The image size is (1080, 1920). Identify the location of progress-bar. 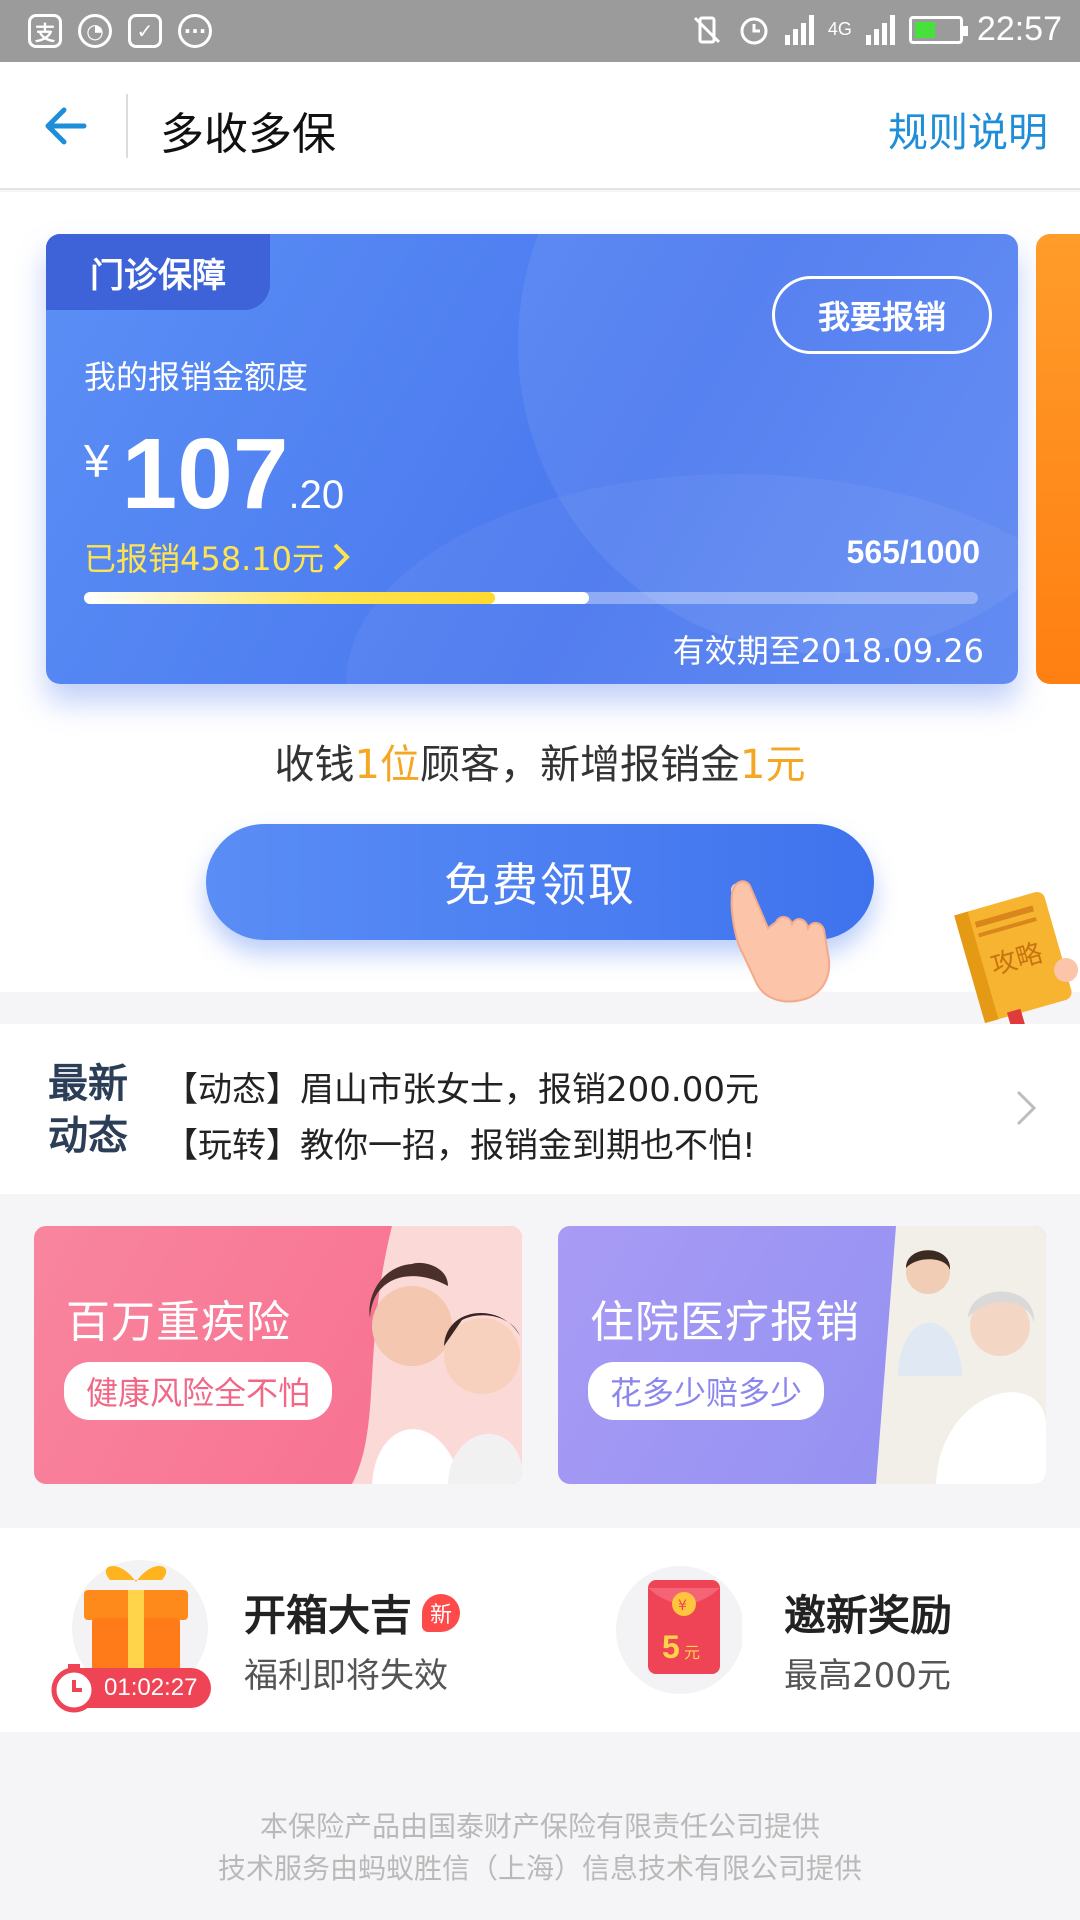
(531, 598).